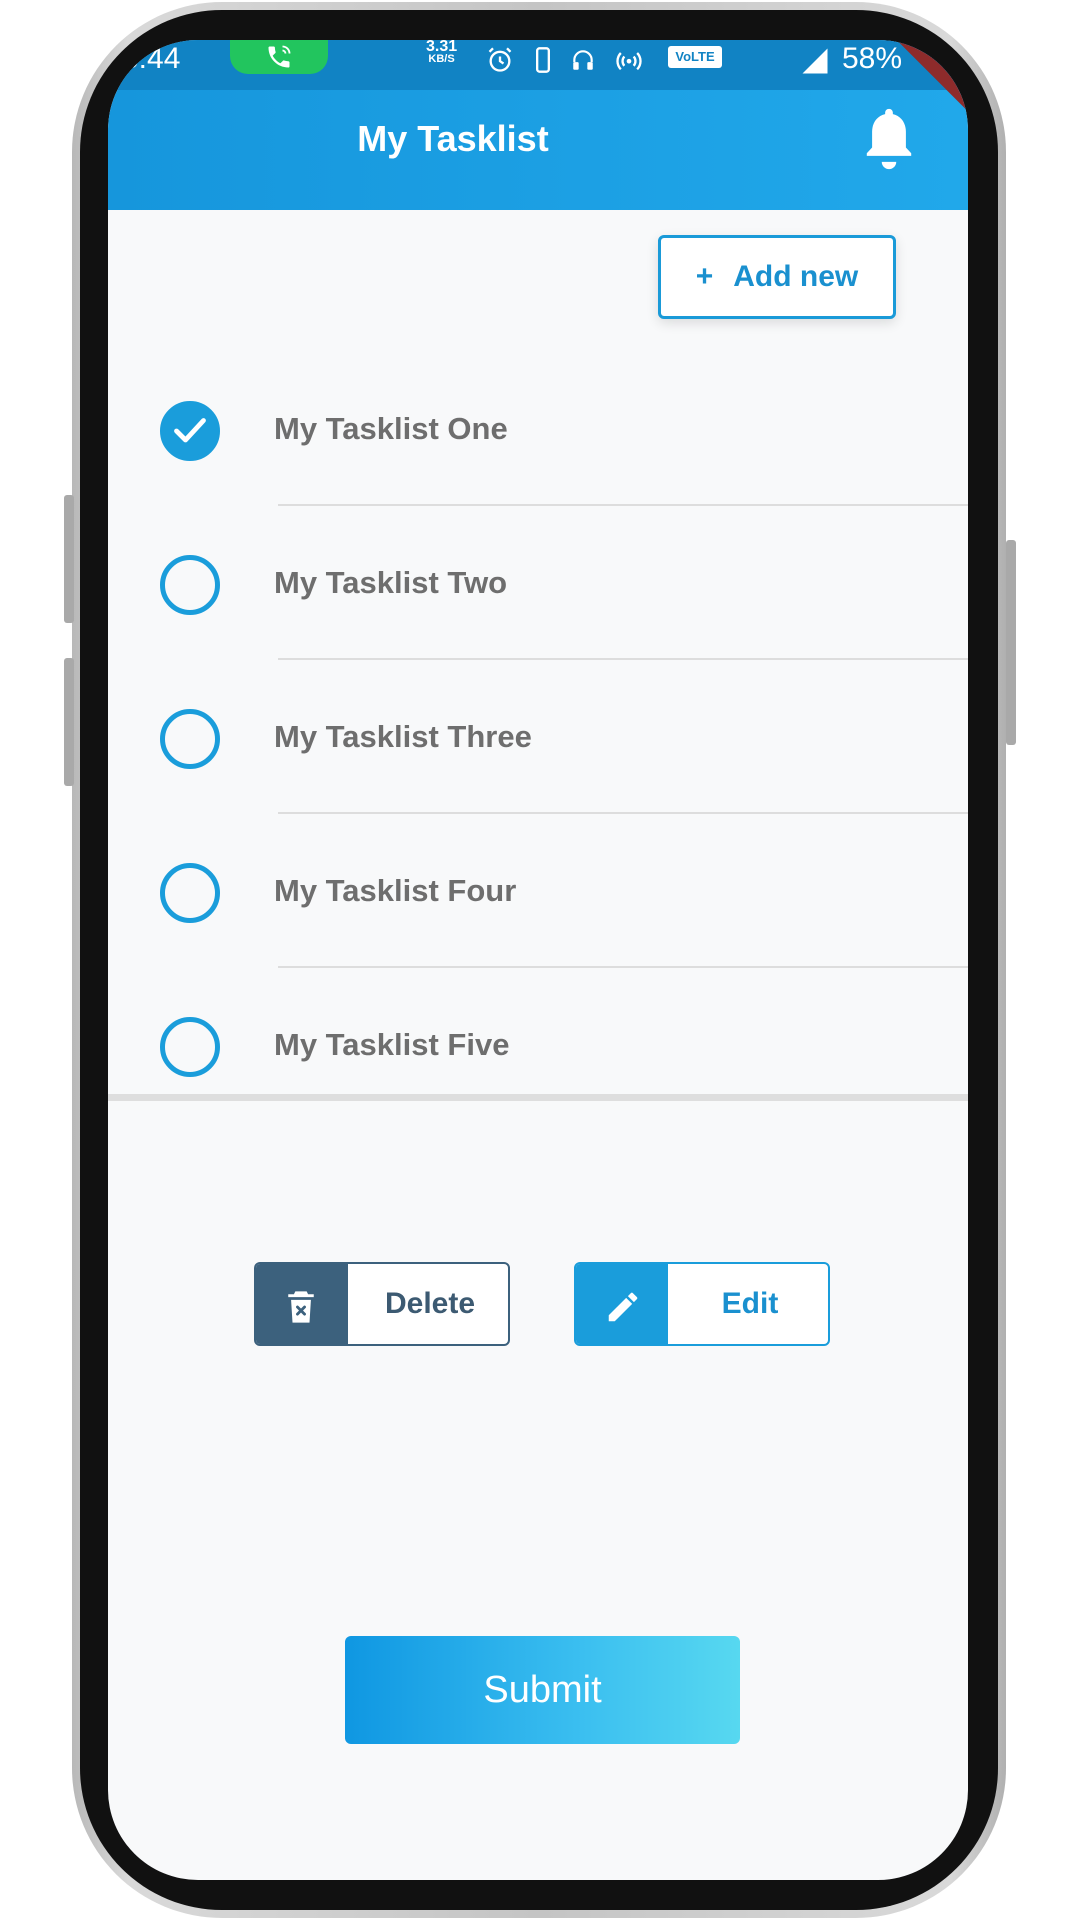  Describe the element at coordinates (69, 722) in the screenshot. I see `volume-down-button` at that location.